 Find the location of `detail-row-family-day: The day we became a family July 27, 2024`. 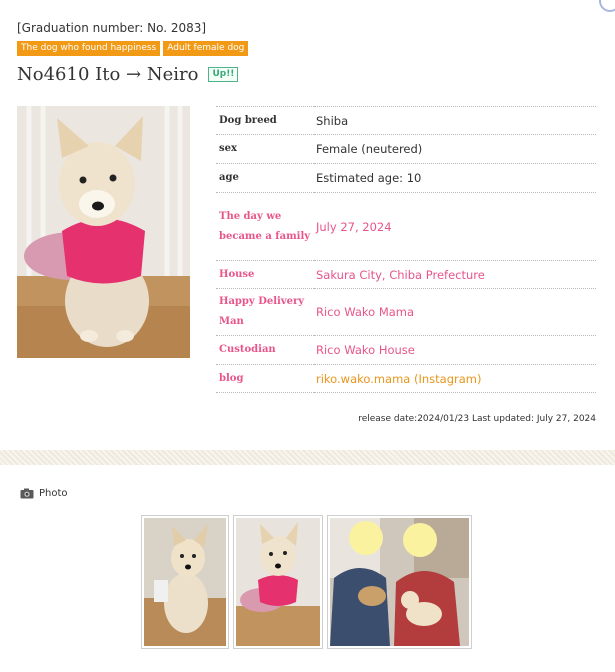

detail-row-family-day: The day we became a family July 27, 2024 is located at coordinates (406, 226).